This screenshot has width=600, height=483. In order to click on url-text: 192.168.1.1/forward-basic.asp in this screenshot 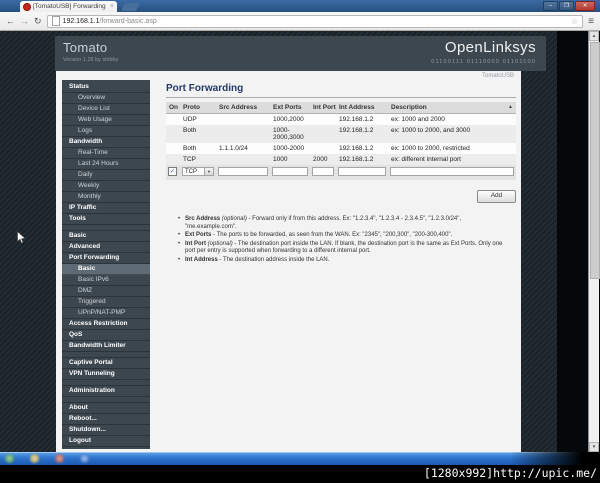, I will do `click(110, 21)`.